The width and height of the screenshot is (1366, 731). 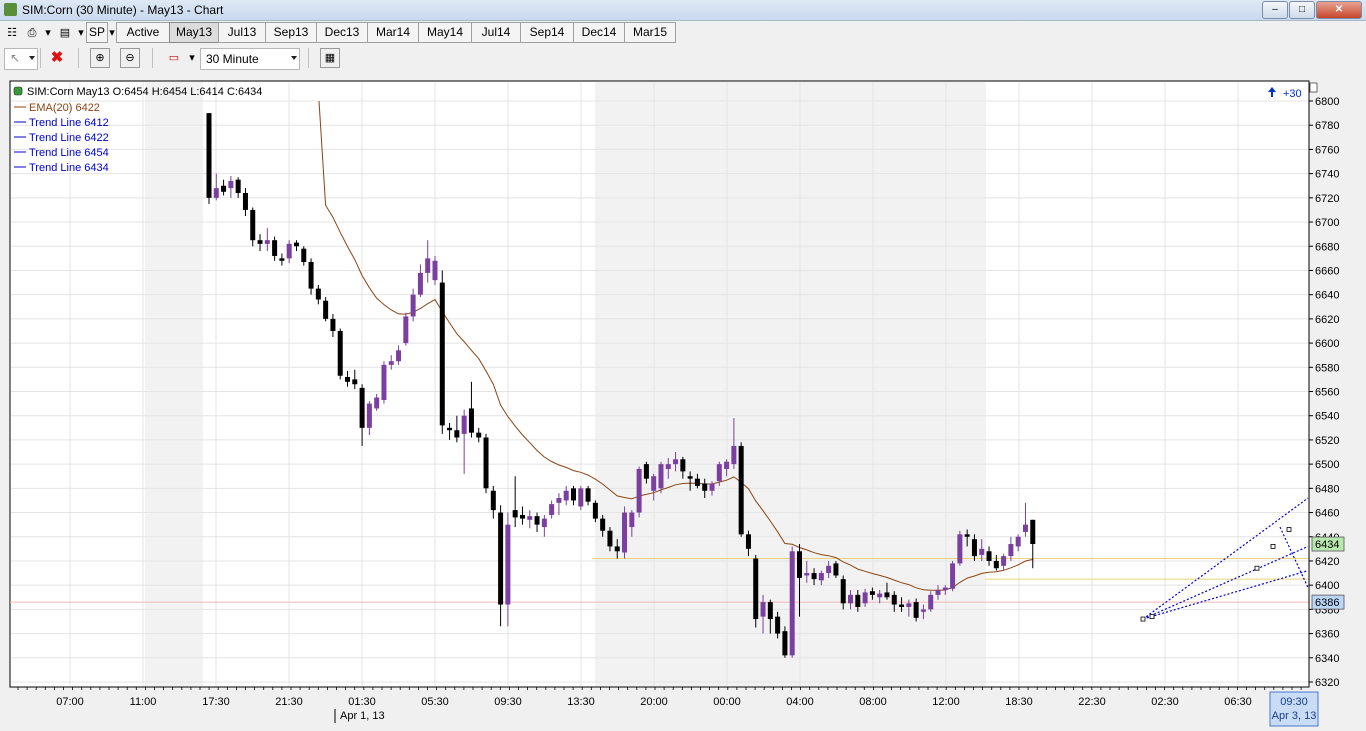 What do you see at coordinates (69, 123) in the screenshot?
I see `legend-item: Trend Line 6412` at bounding box center [69, 123].